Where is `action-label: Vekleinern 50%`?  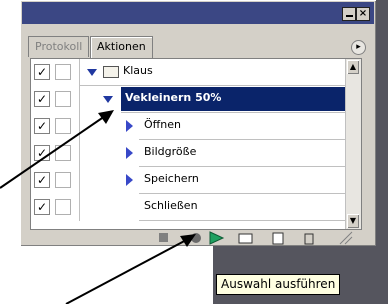
action-label: Vekleinern 50% is located at coordinates (173, 97).